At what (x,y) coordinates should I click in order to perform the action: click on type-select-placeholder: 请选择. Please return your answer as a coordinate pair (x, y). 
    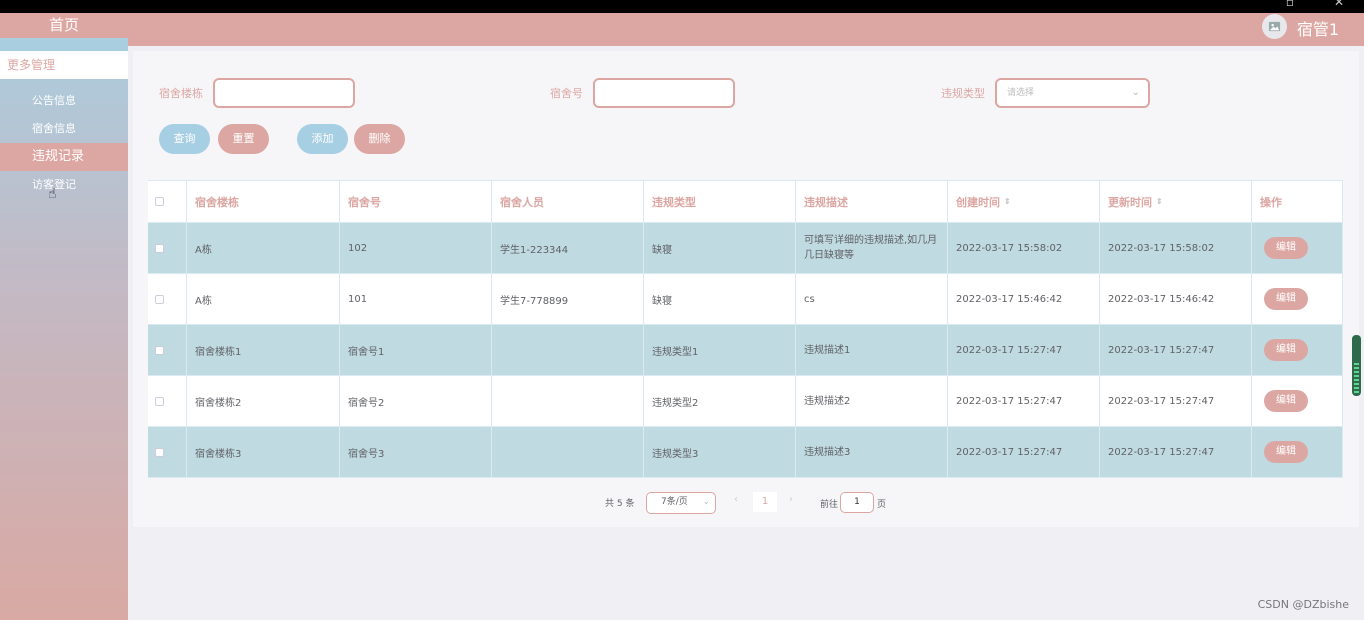
    Looking at the image, I should click on (1021, 93).